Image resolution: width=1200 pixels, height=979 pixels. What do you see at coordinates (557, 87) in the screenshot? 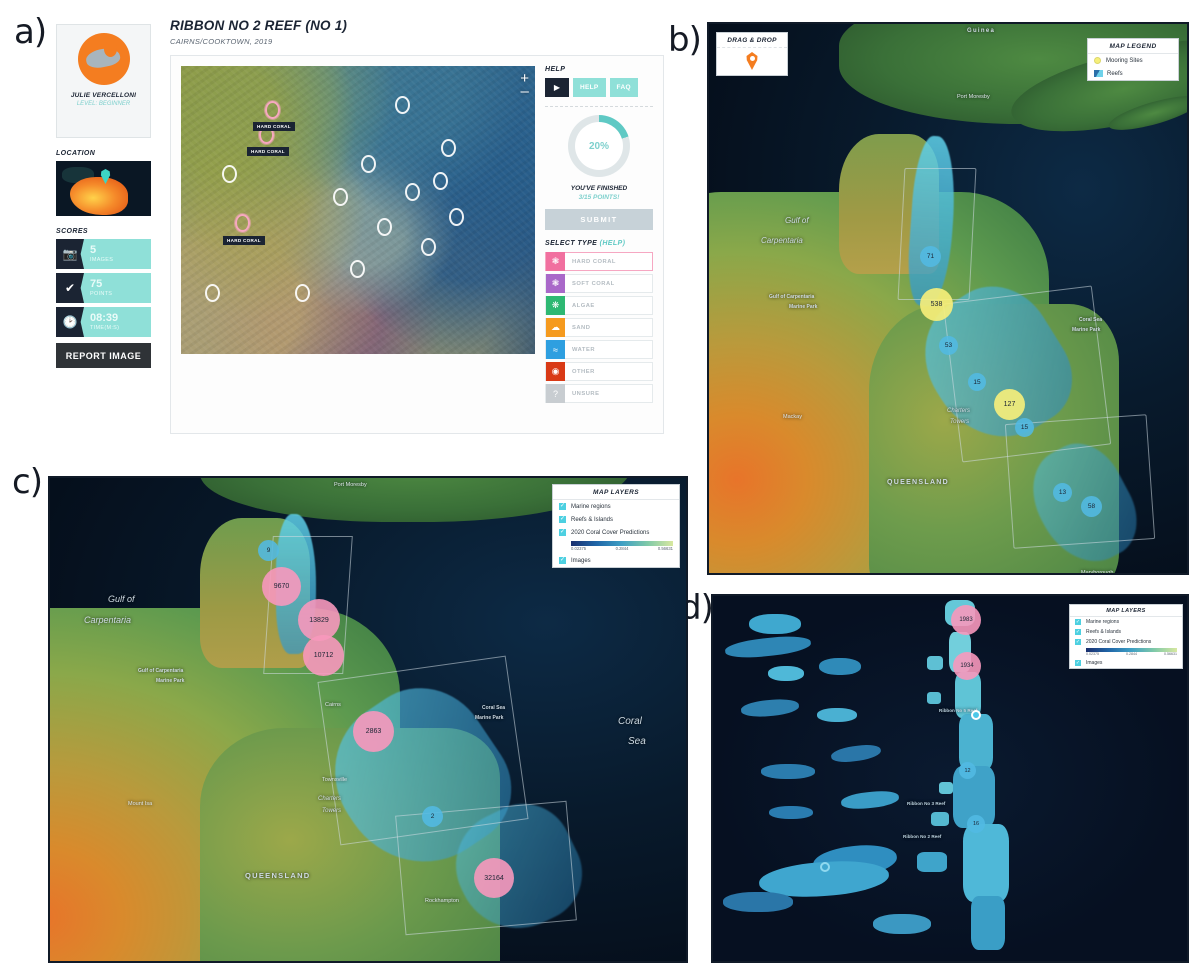
I see `play-icon: ▶` at bounding box center [557, 87].